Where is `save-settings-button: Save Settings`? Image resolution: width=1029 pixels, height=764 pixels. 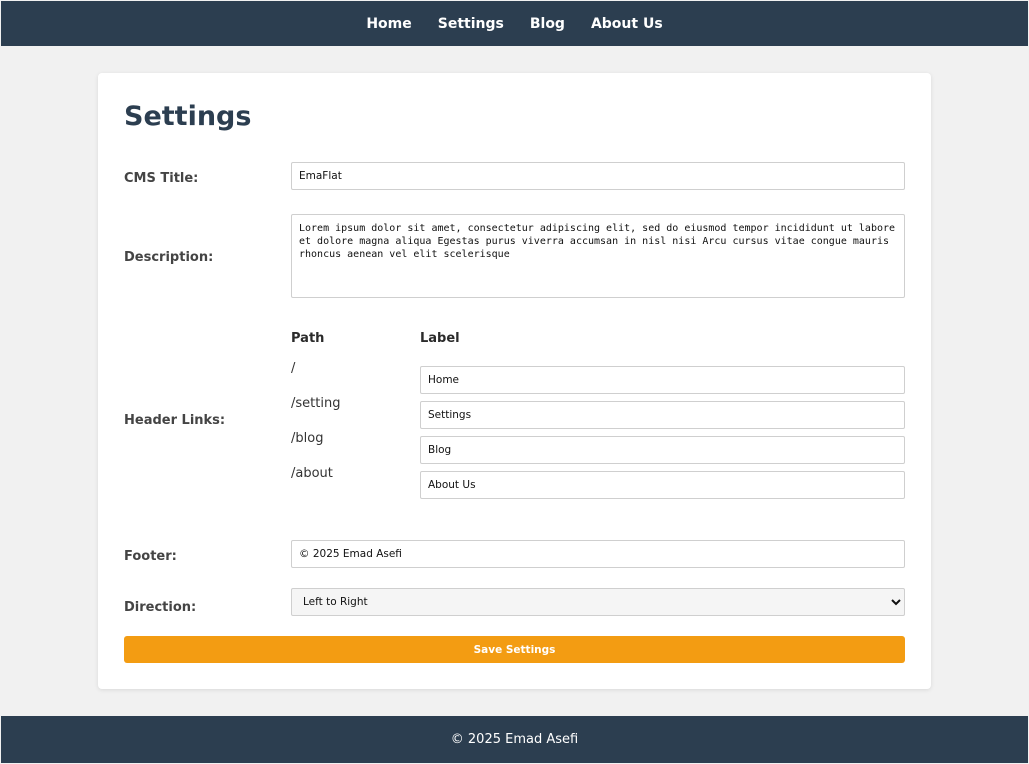 save-settings-button: Save Settings is located at coordinates (514, 649).